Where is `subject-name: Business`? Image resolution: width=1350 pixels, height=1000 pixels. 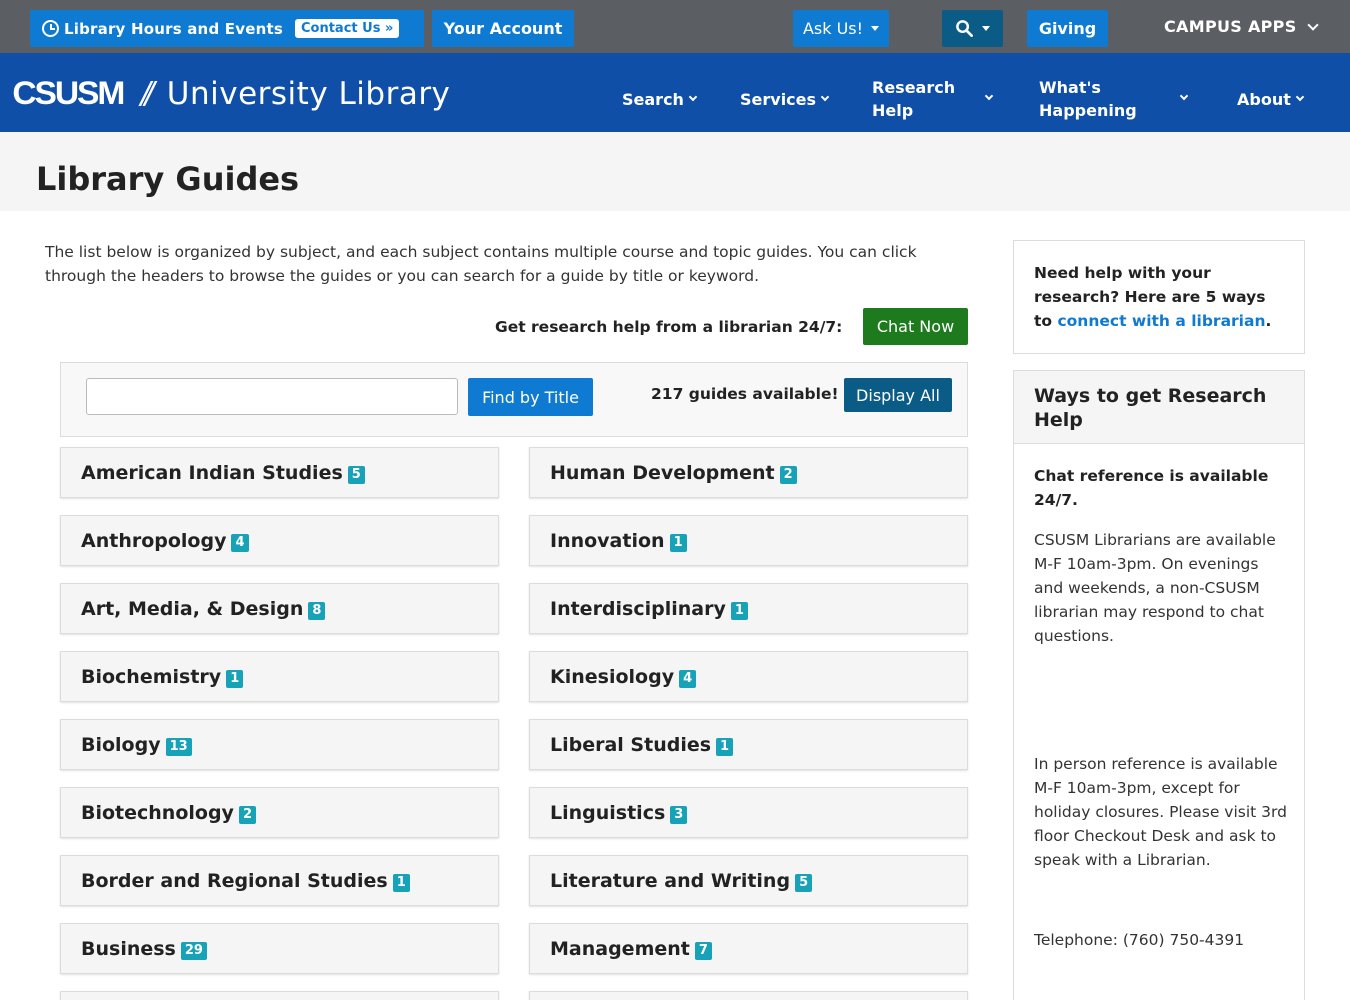
subject-name: Business is located at coordinates (128, 948).